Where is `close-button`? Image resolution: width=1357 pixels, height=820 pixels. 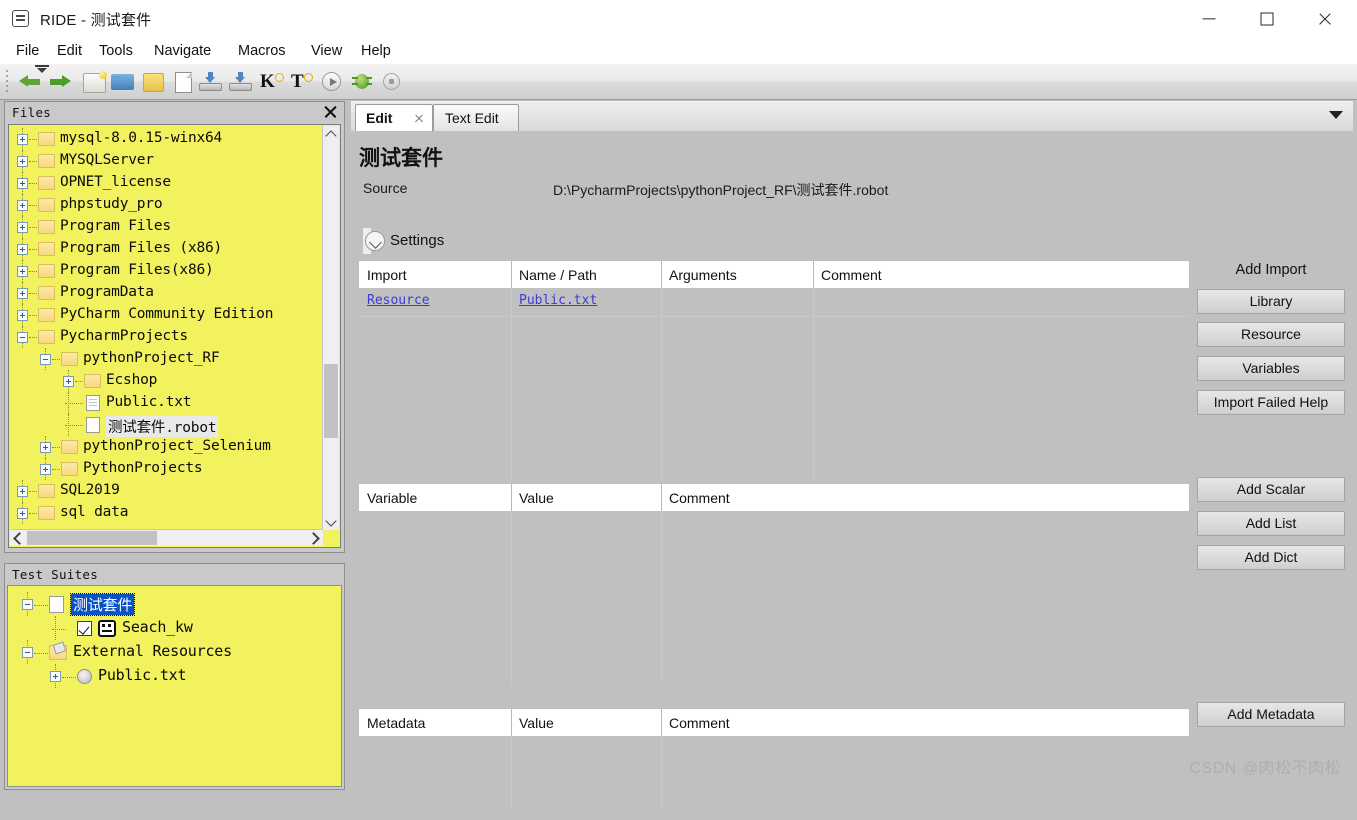
close-button is located at coordinates (1325, 19).